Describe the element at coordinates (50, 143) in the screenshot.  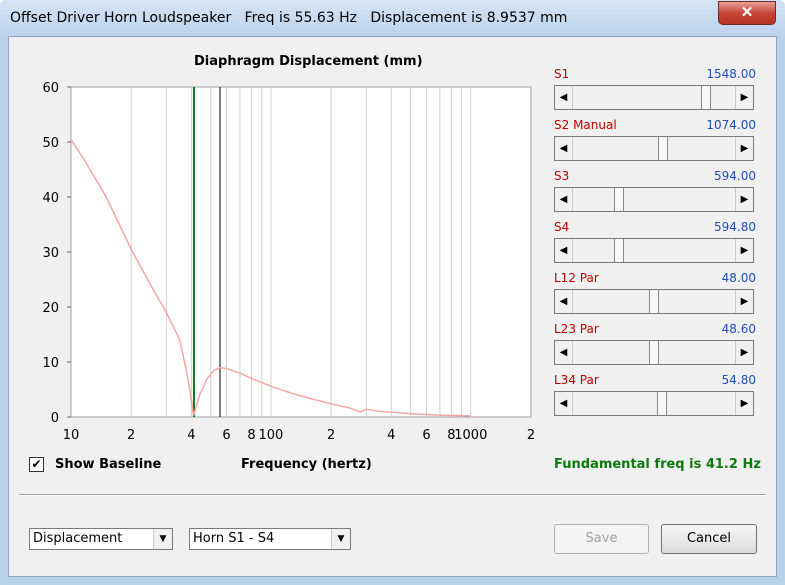
I see `y-tick-label: 50` at that location.